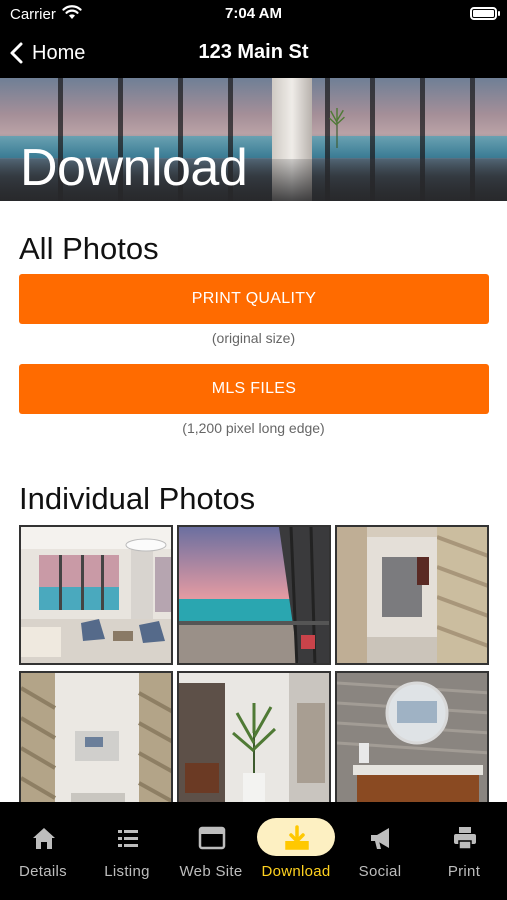 The height and width of the screenshot is (900, 507). Describe the element at coordinates (296, 852) in the screenshot. I see `tab-download: Download` at that location.